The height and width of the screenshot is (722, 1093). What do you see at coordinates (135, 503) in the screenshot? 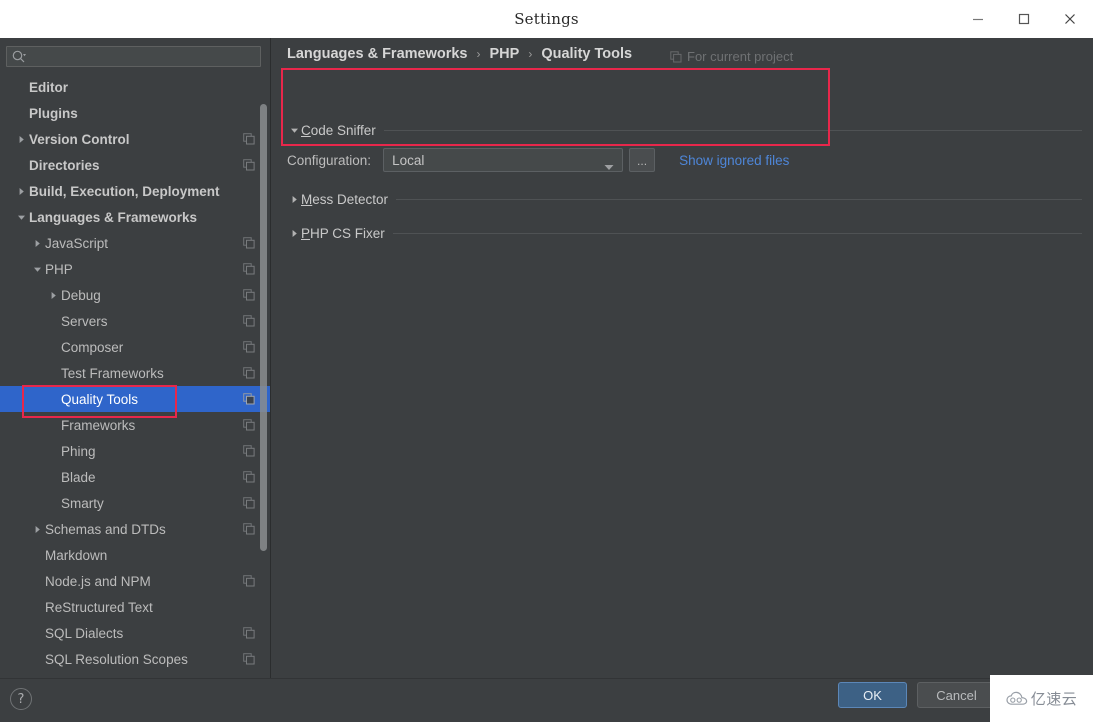
I see `sidebar-item-smarty: Smarty` at bounding box center [135, 503].